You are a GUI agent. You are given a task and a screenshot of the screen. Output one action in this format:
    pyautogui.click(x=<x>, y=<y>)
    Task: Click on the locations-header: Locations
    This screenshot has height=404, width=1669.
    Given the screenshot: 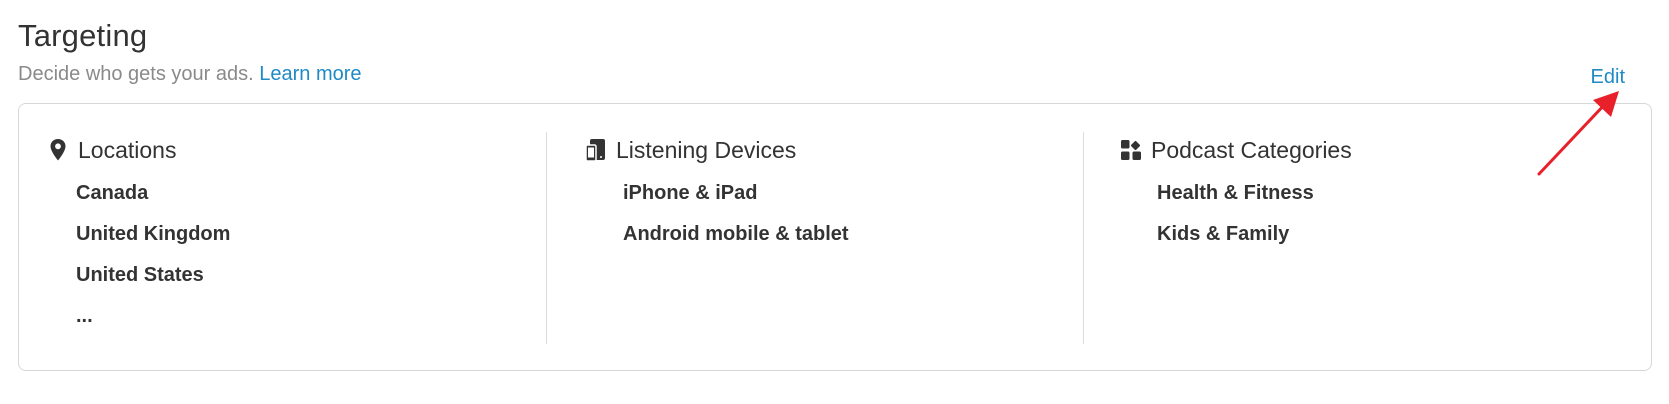 What is the action you would take?
    pyautogui.click(x=111, y=150)
    